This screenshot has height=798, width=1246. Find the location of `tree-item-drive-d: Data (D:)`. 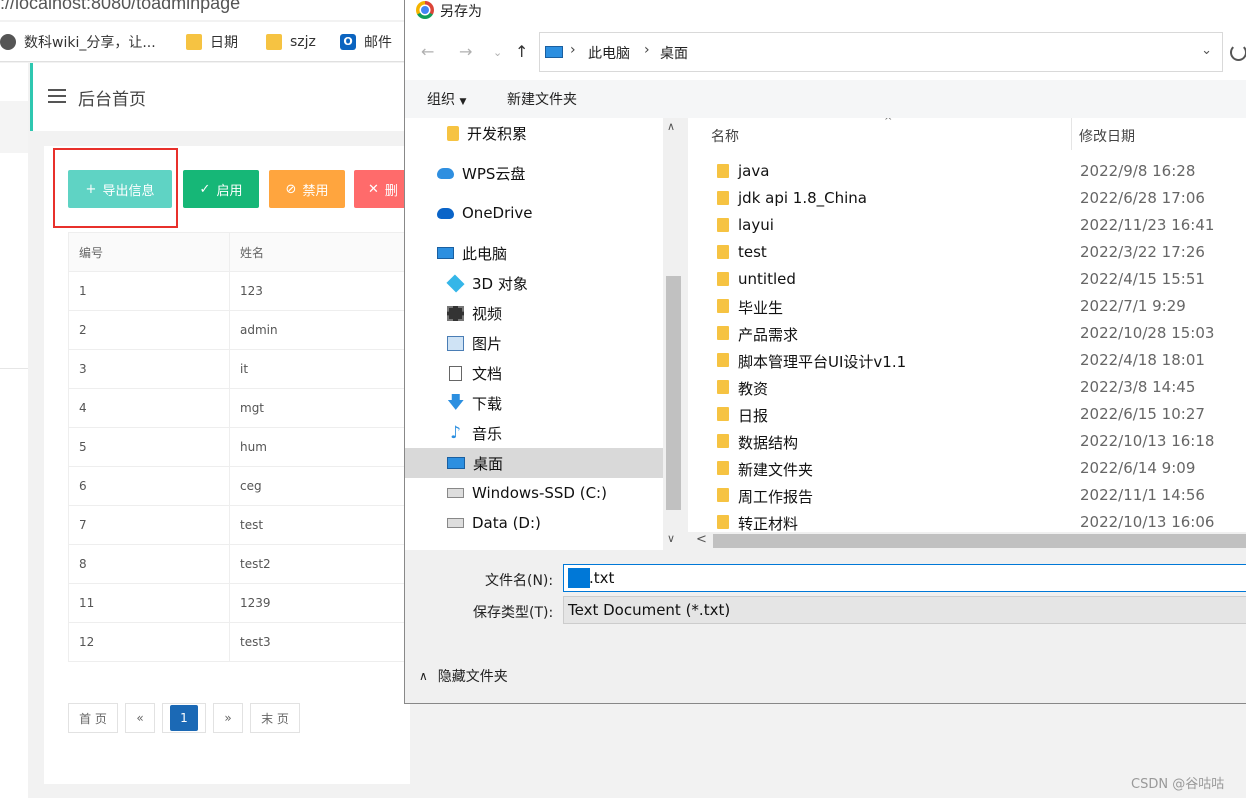

tree-item-drive-d: Data (D:) is located at coordinates (534, 523).